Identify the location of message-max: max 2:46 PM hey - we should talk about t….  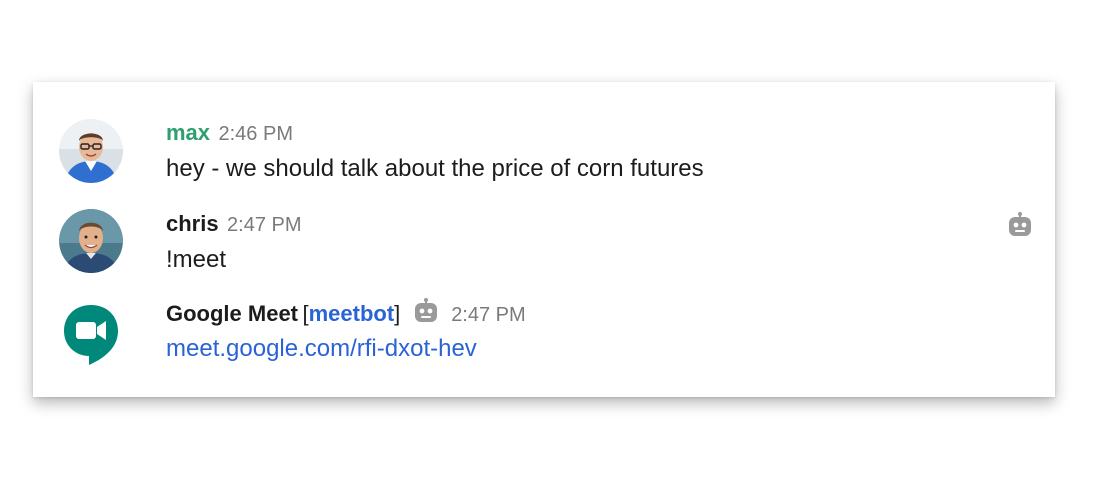
(544, 153).